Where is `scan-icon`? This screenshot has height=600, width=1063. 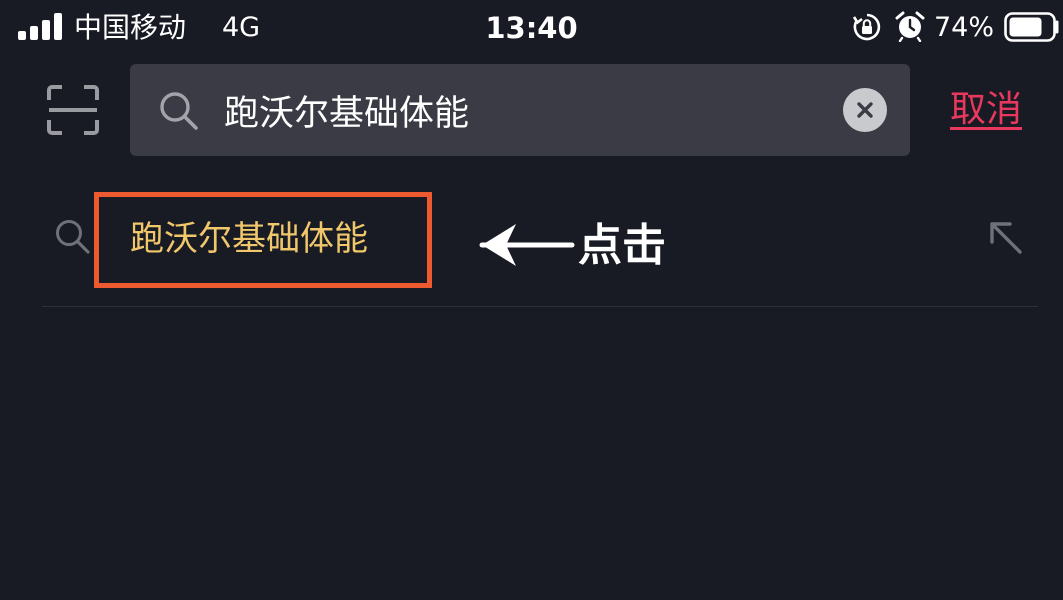 scan-icon is located at coordinates (73, 110).